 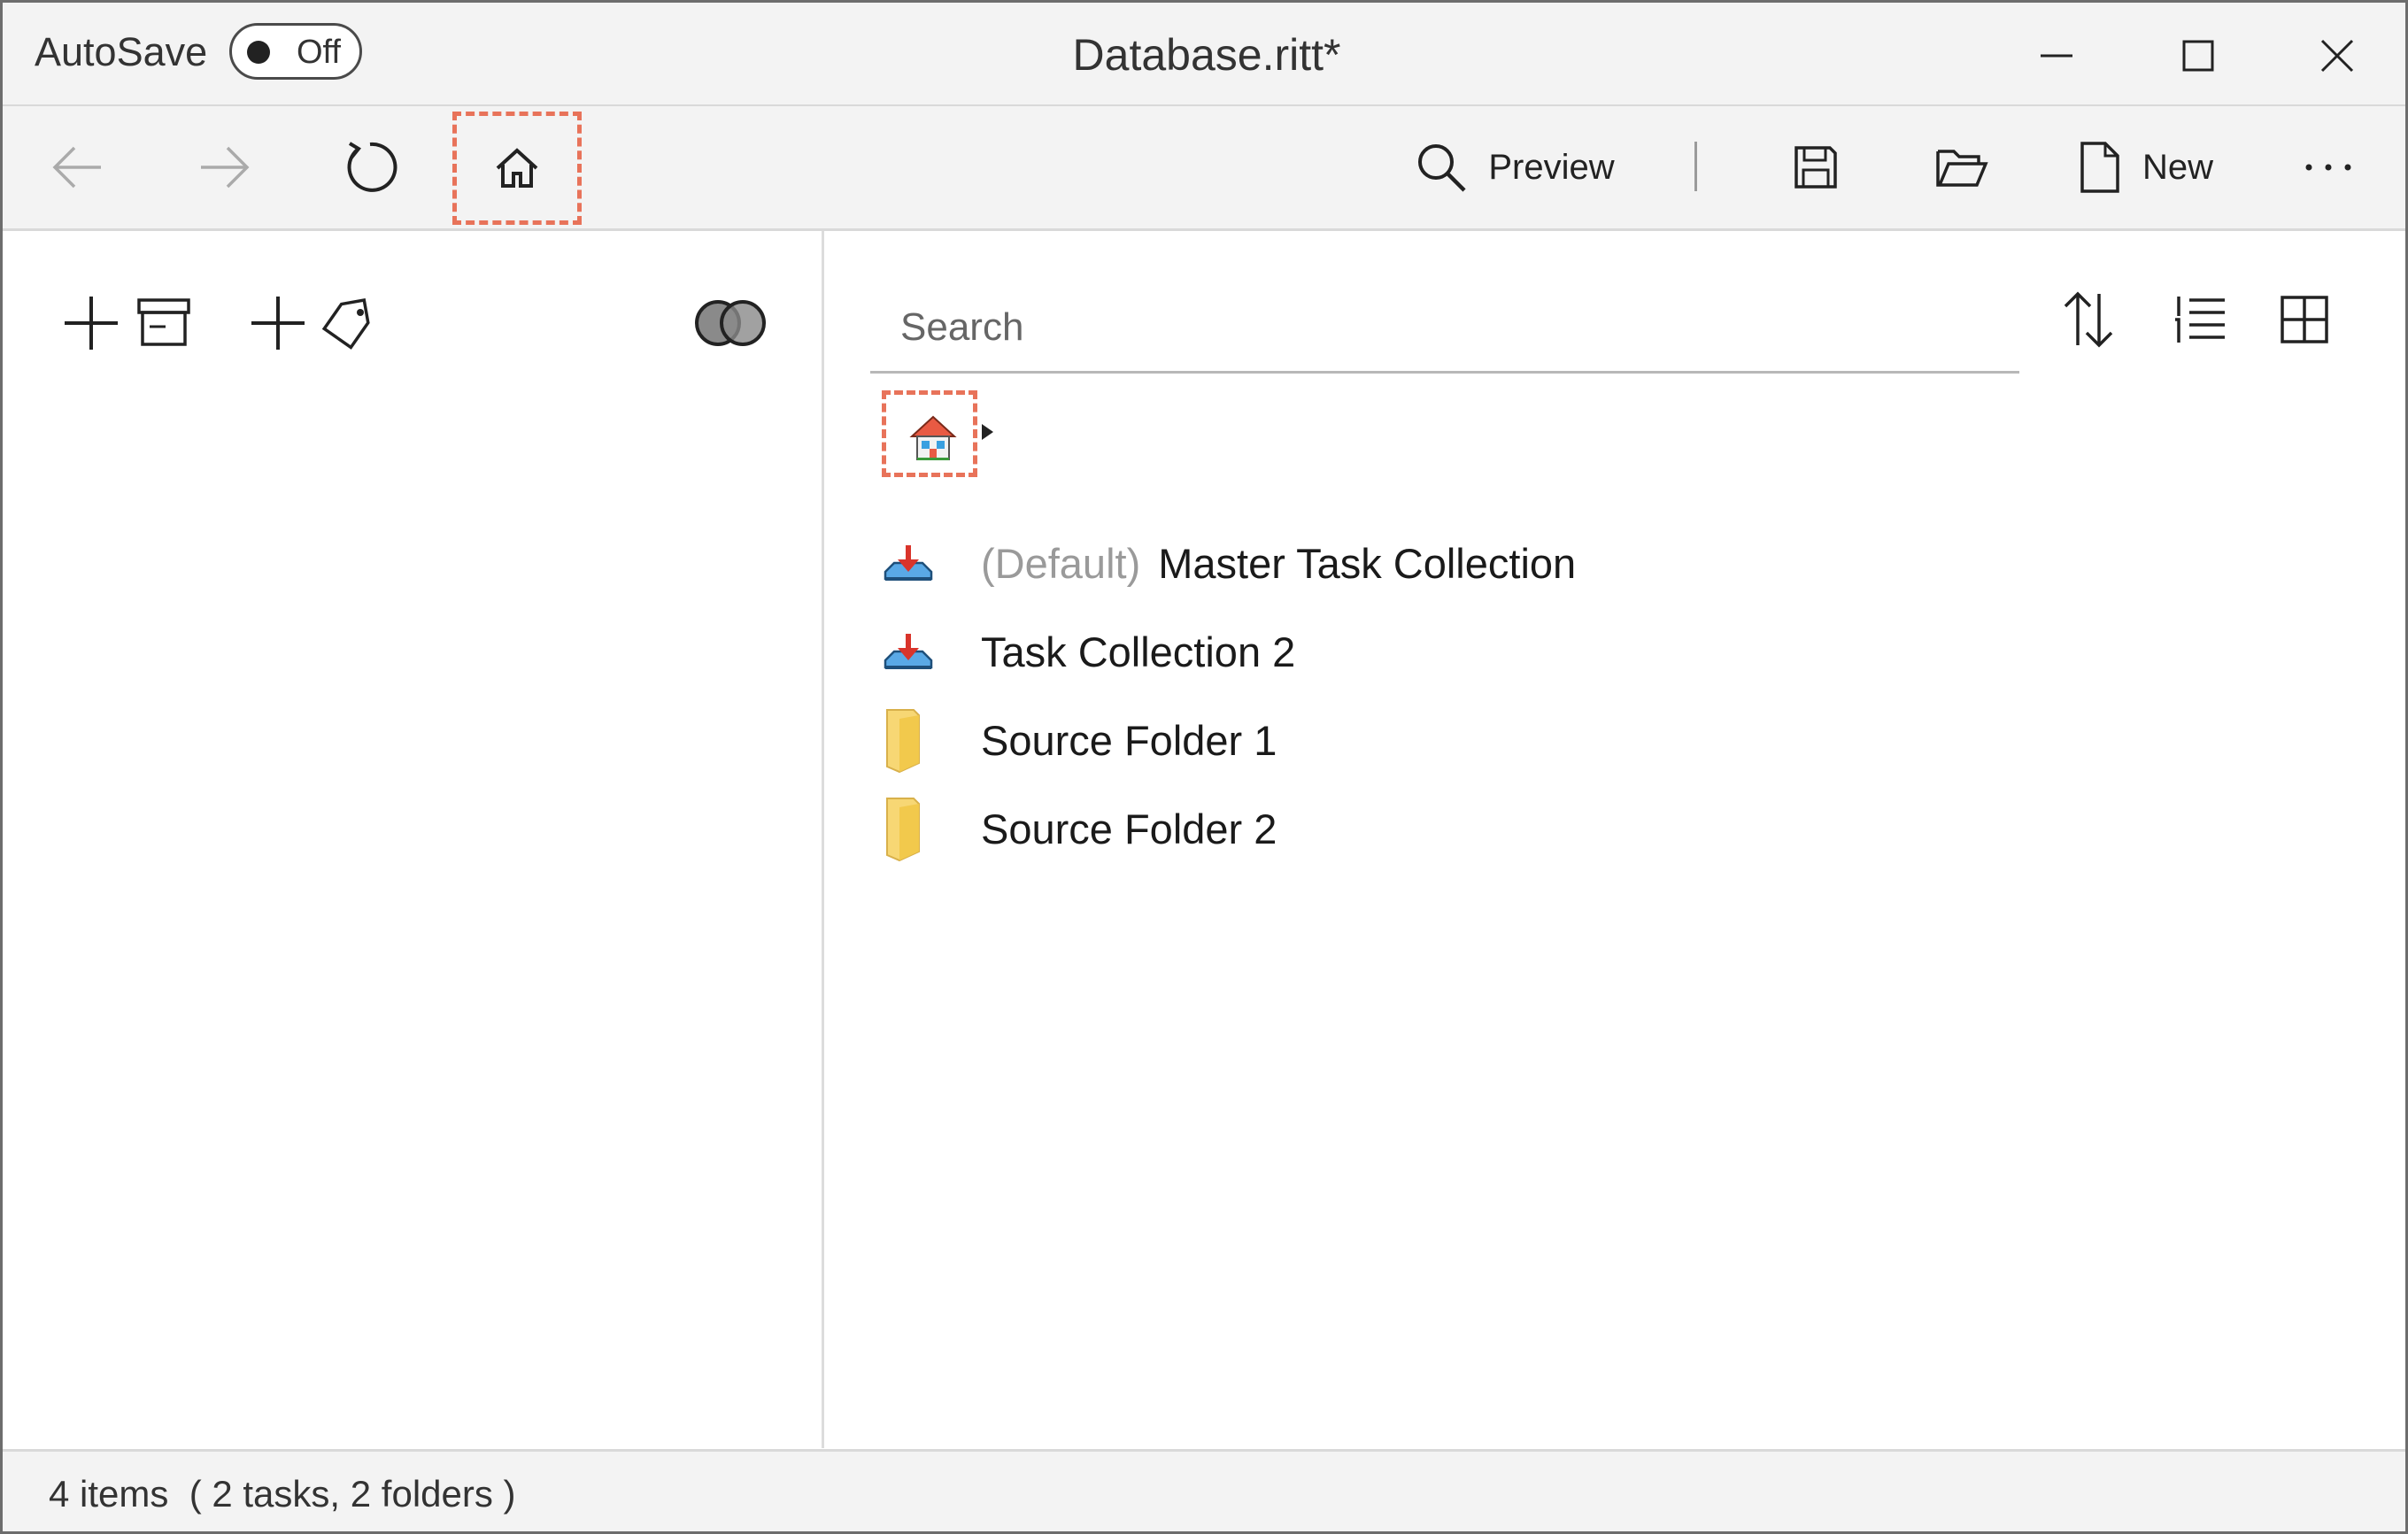 I want to click on search-box, so click(x=1444, y=329).